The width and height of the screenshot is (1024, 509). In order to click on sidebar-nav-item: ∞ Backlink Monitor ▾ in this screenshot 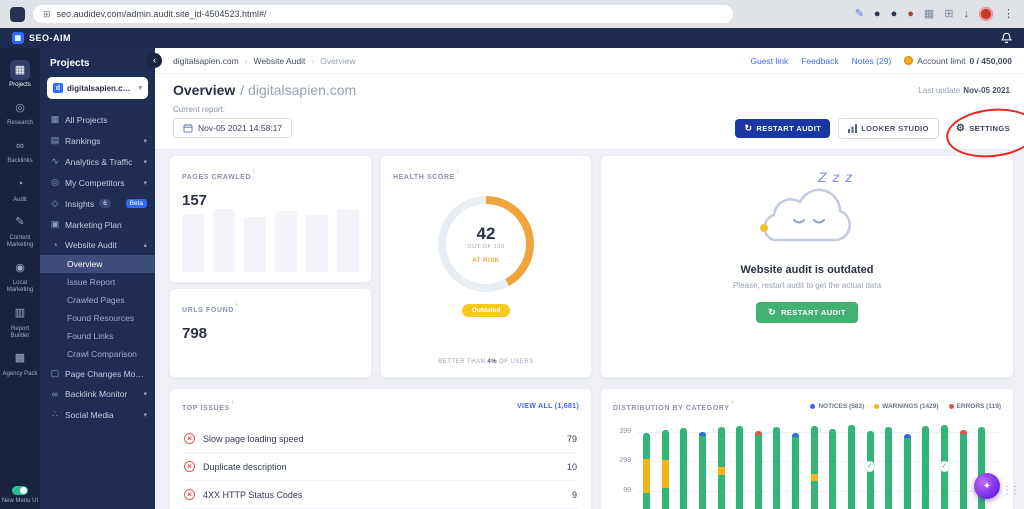, I will do `click(97, 394)`.